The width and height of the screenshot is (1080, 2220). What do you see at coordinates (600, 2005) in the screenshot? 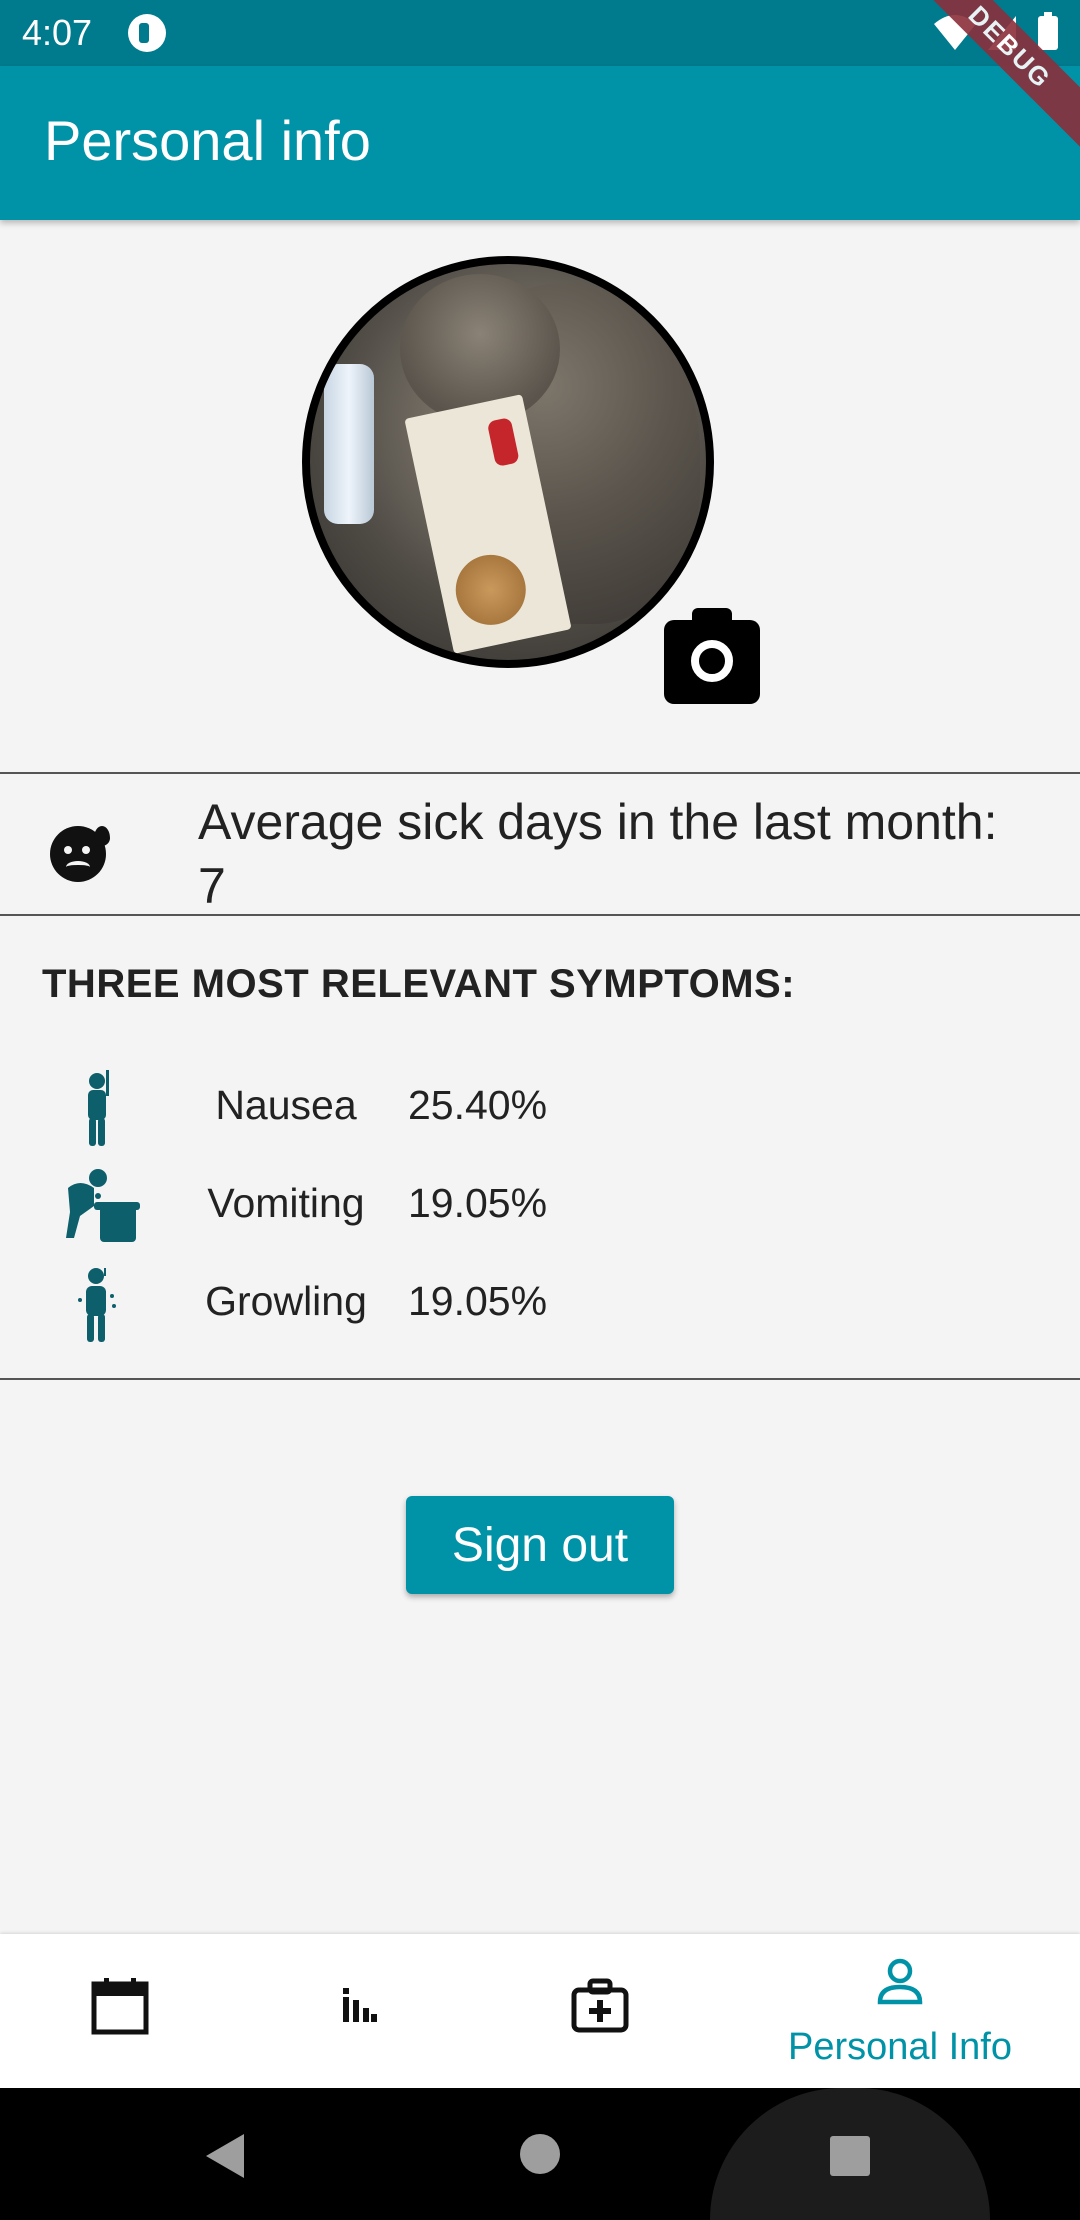
I see `medical-kit-icon` at bounding box center [600, 2005].